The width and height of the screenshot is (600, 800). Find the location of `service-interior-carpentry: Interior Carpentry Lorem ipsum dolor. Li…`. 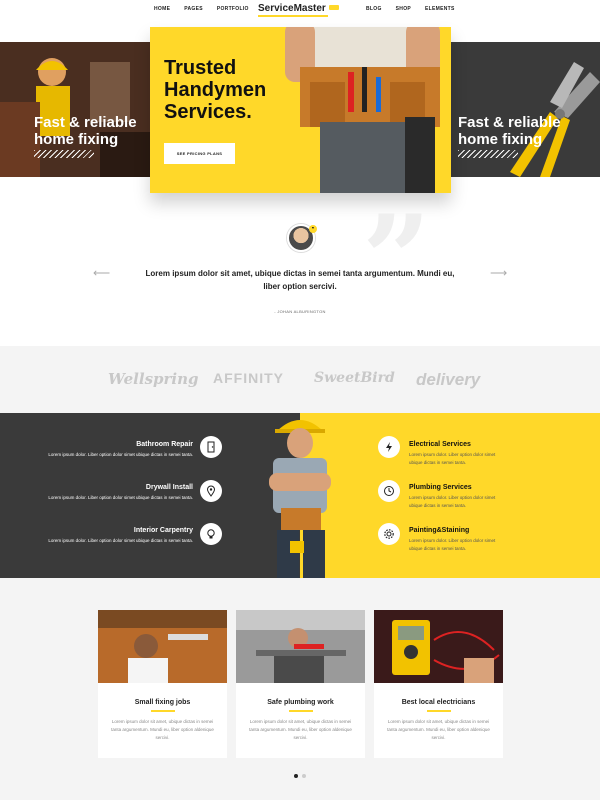

service-interior-carpentry: Interior Carpentry Lorem ipsum dolor. Li… is located at coordinates (108, 536).